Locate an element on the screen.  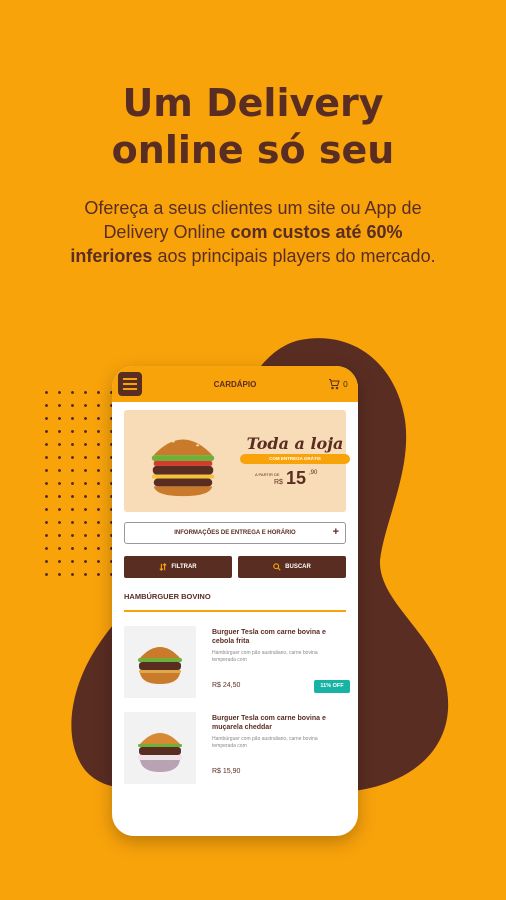
banner-currency: R$ is located at coordinates (278, 482).